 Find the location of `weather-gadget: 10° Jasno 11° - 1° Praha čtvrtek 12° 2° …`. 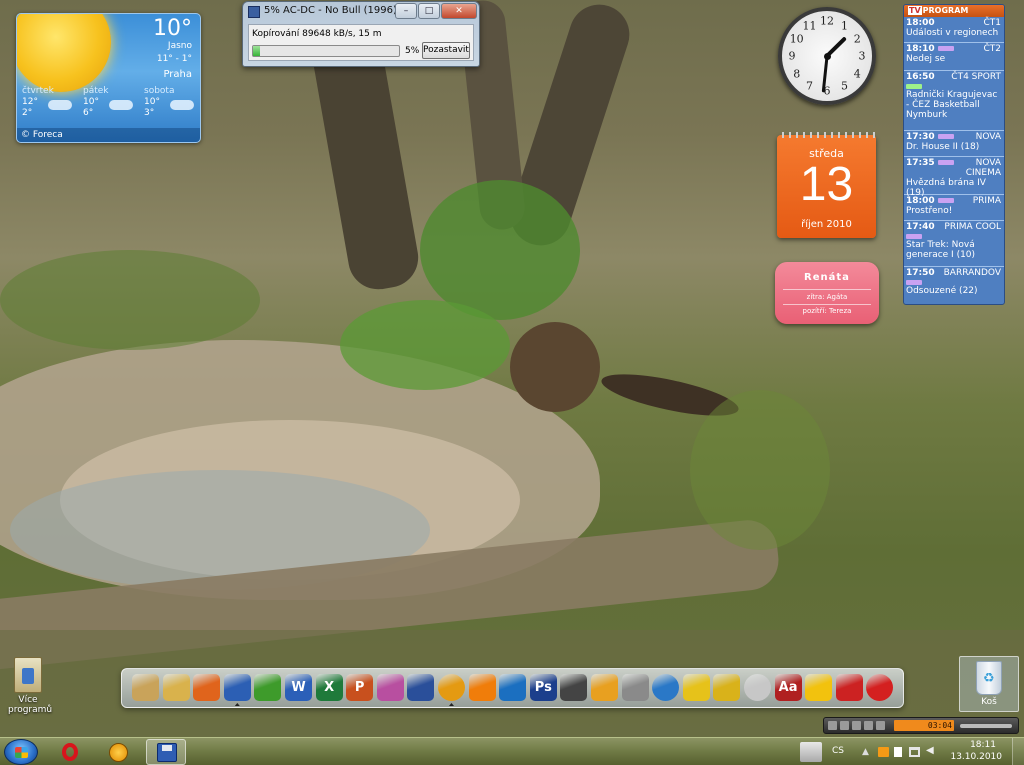

weather-gadget: 10° Jasno 11° - 1° Praha čtvrtek 12° 2° … is located at coordinates (108, 78).